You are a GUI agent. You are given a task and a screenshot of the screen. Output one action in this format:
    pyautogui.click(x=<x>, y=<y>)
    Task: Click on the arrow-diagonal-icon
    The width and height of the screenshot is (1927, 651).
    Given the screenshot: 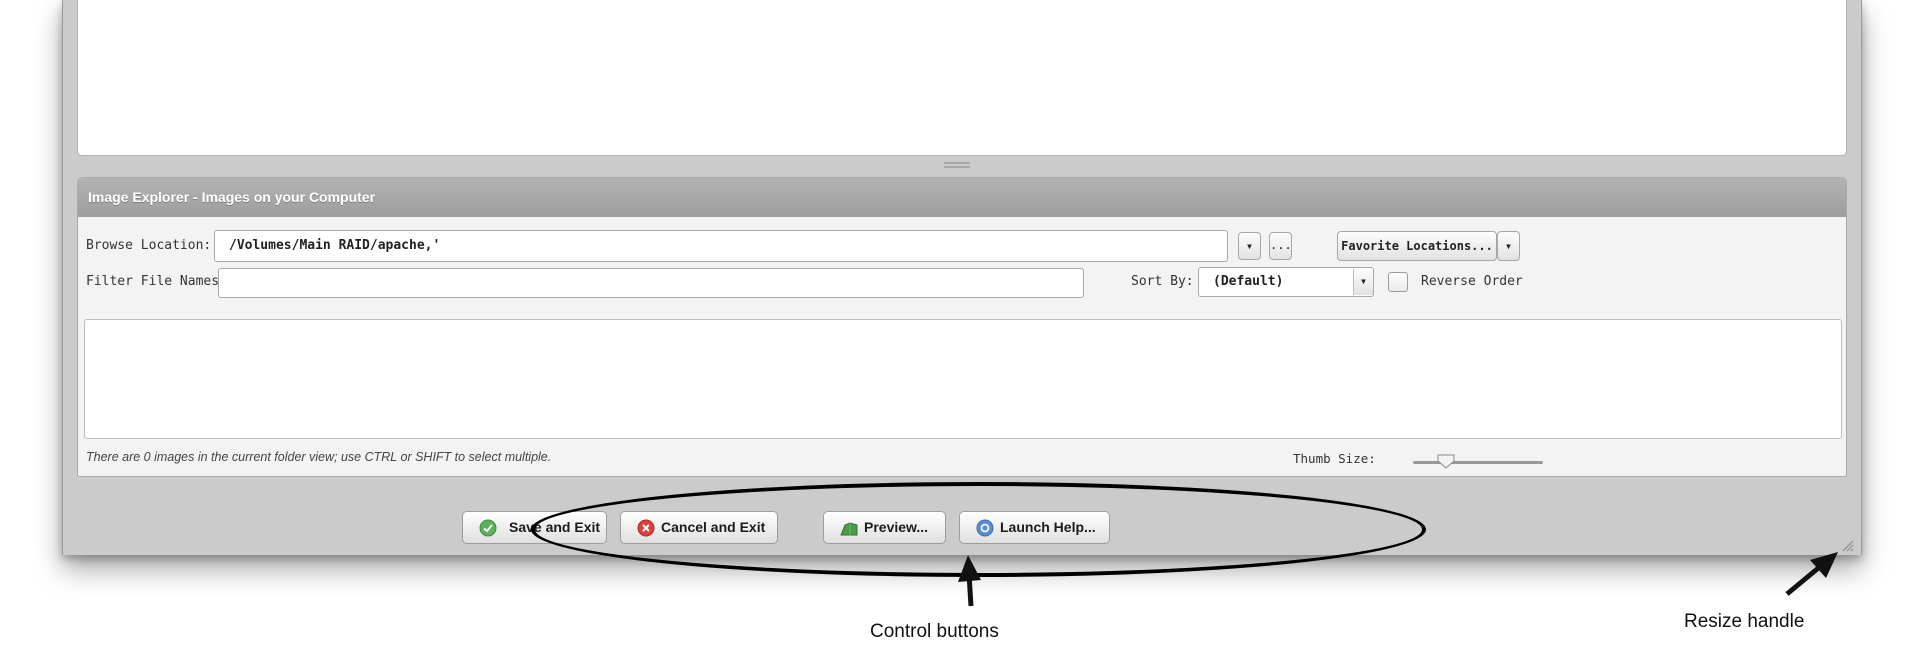 What is the action you would take?
    pyautogui.click(x=1811, y=574)
    